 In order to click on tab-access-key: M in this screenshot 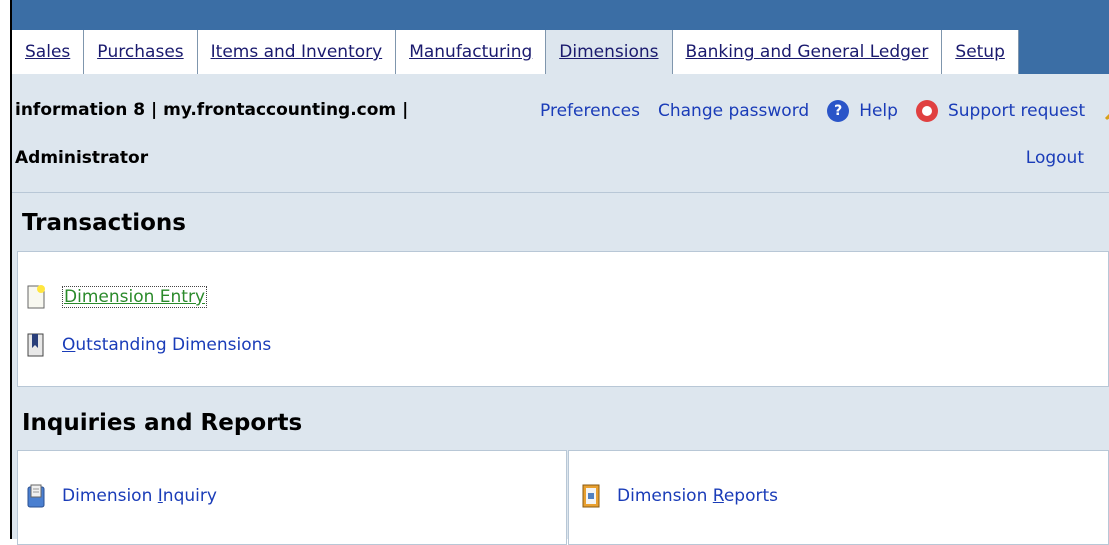, I will do `click(416, 52)`.